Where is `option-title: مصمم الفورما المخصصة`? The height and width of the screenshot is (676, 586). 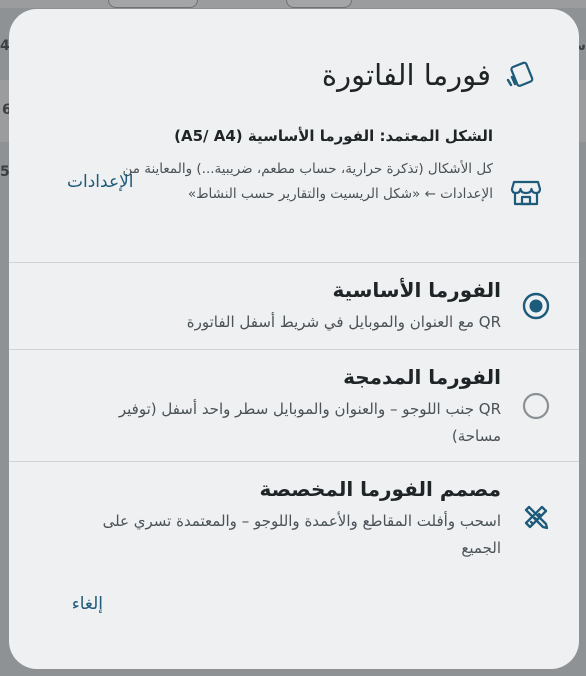 option-title: مصمم الفورما المخصصة is located at coordinates (380, 489).